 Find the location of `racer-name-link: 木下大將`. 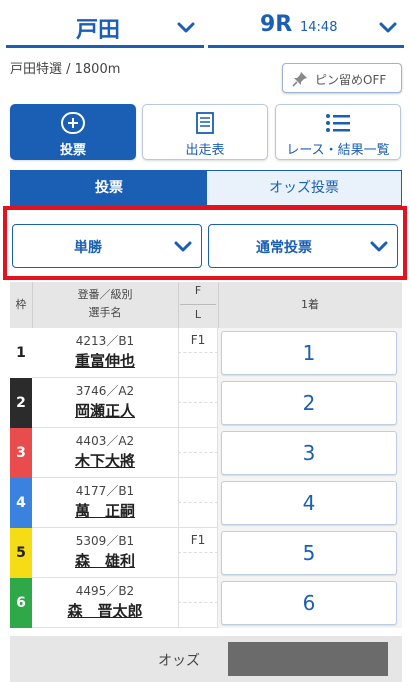

racer-name-link: 木下大將 is located at coordinates (105, 460).